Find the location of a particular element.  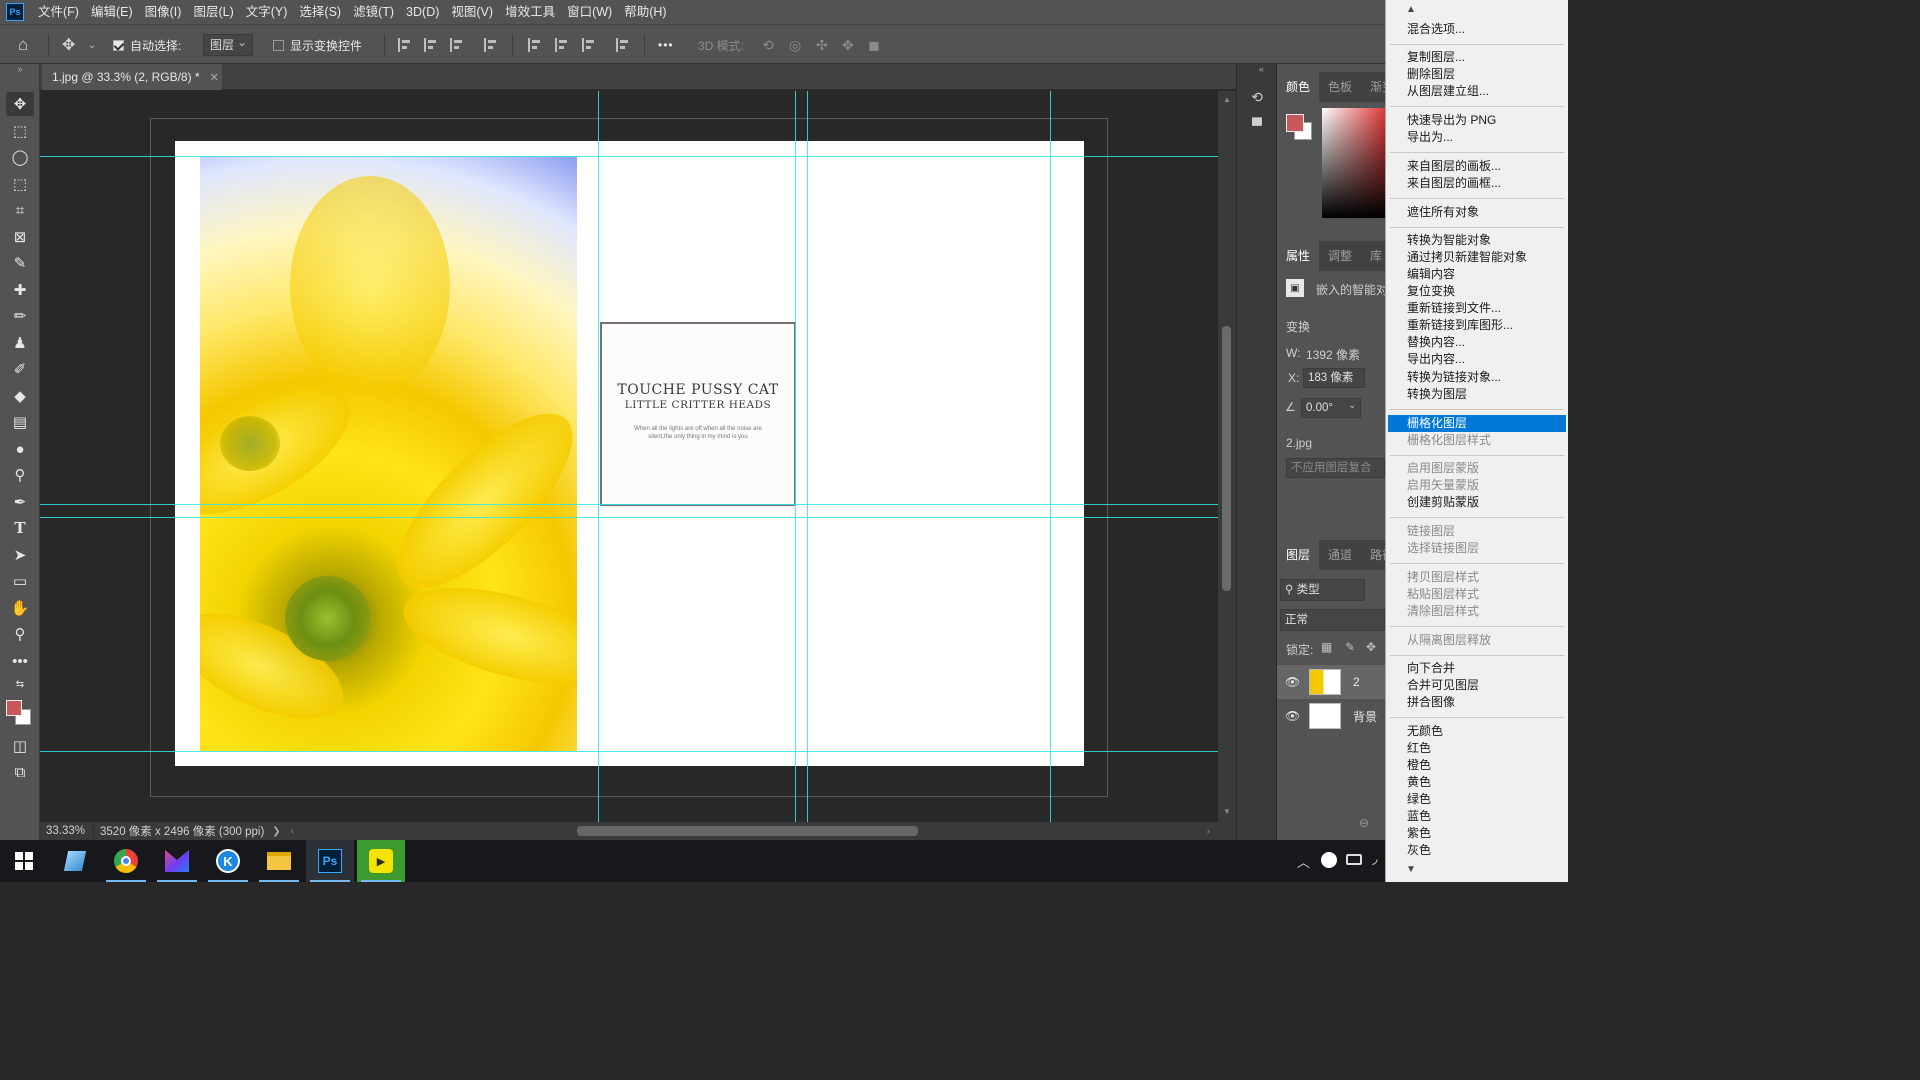

context-menu-item: 紫色 is located at coordinates (1477, 833).